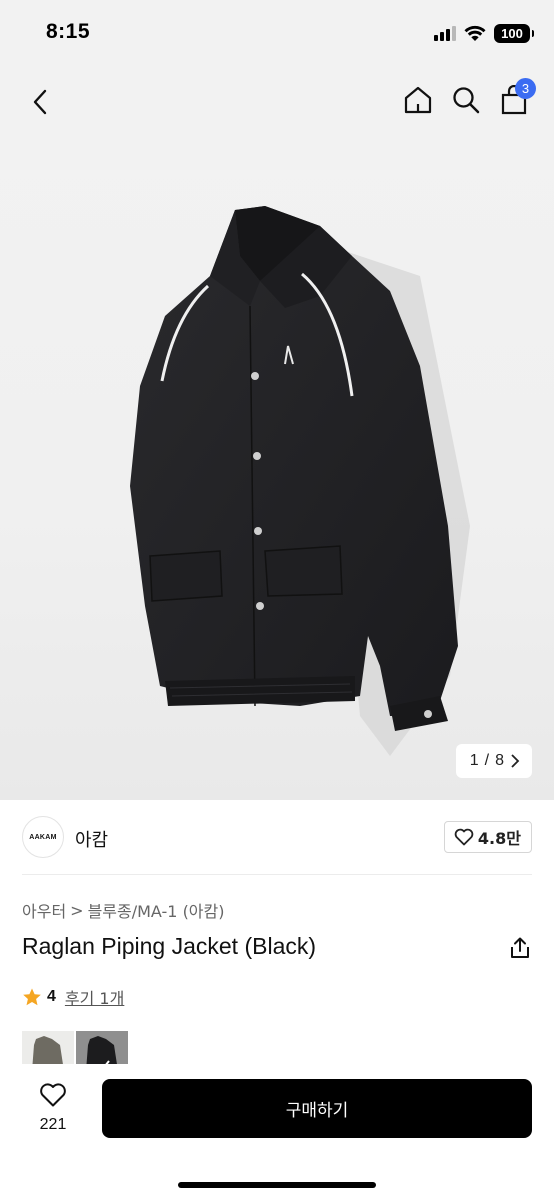  I want to click on brand-like-count: 4.8만, so click(499, 838).